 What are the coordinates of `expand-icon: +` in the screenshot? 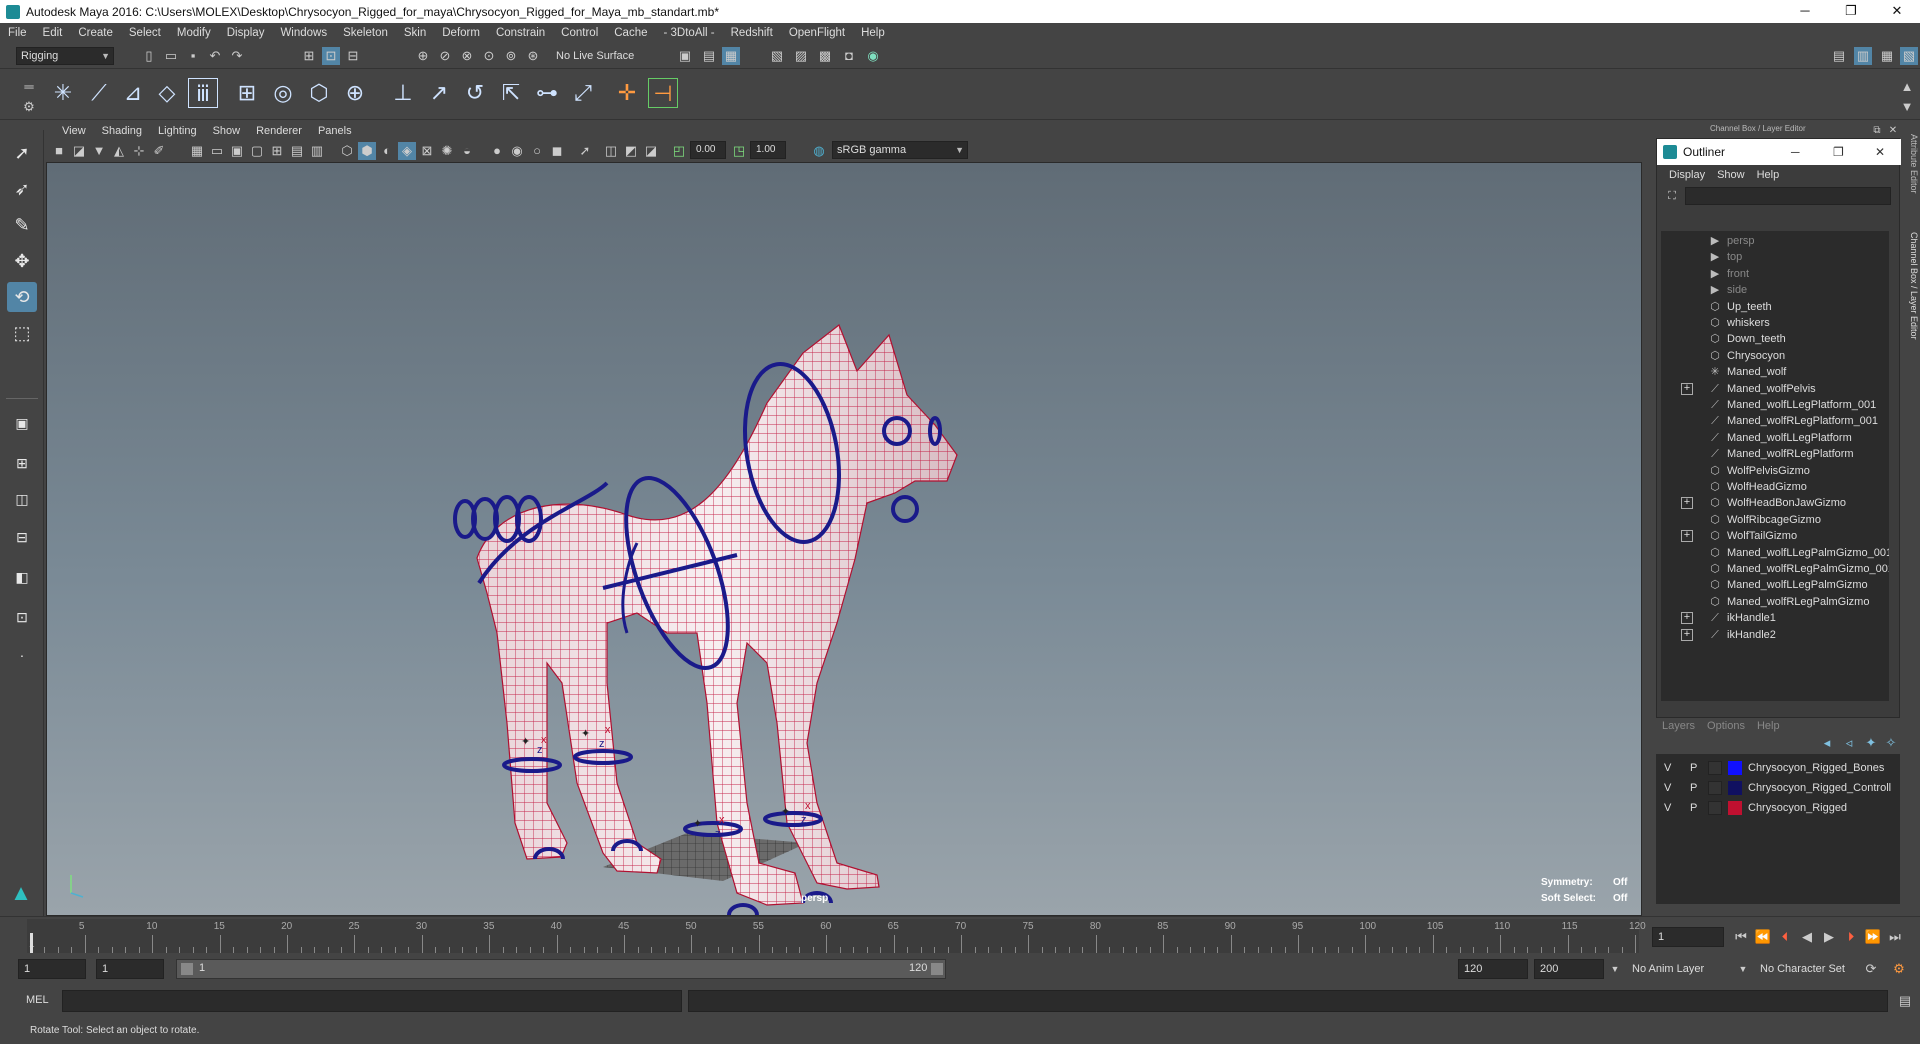 It's located at (1687, 503).